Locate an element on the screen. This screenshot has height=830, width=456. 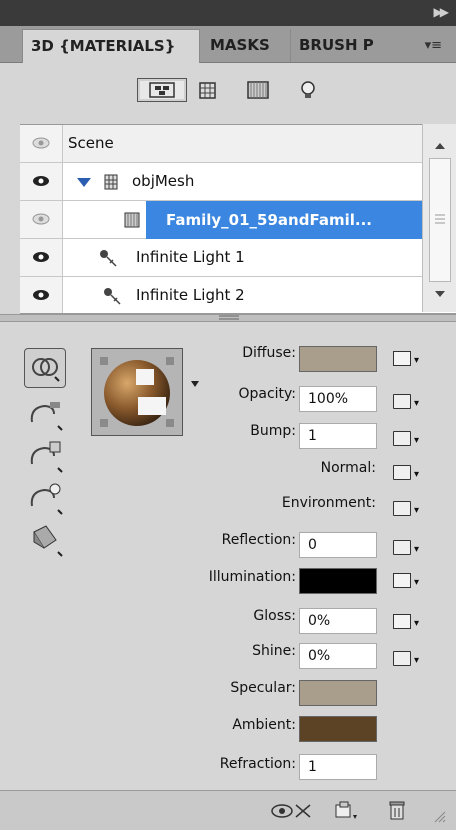
mesh-filter-icon is located at coordinates (208, 90).